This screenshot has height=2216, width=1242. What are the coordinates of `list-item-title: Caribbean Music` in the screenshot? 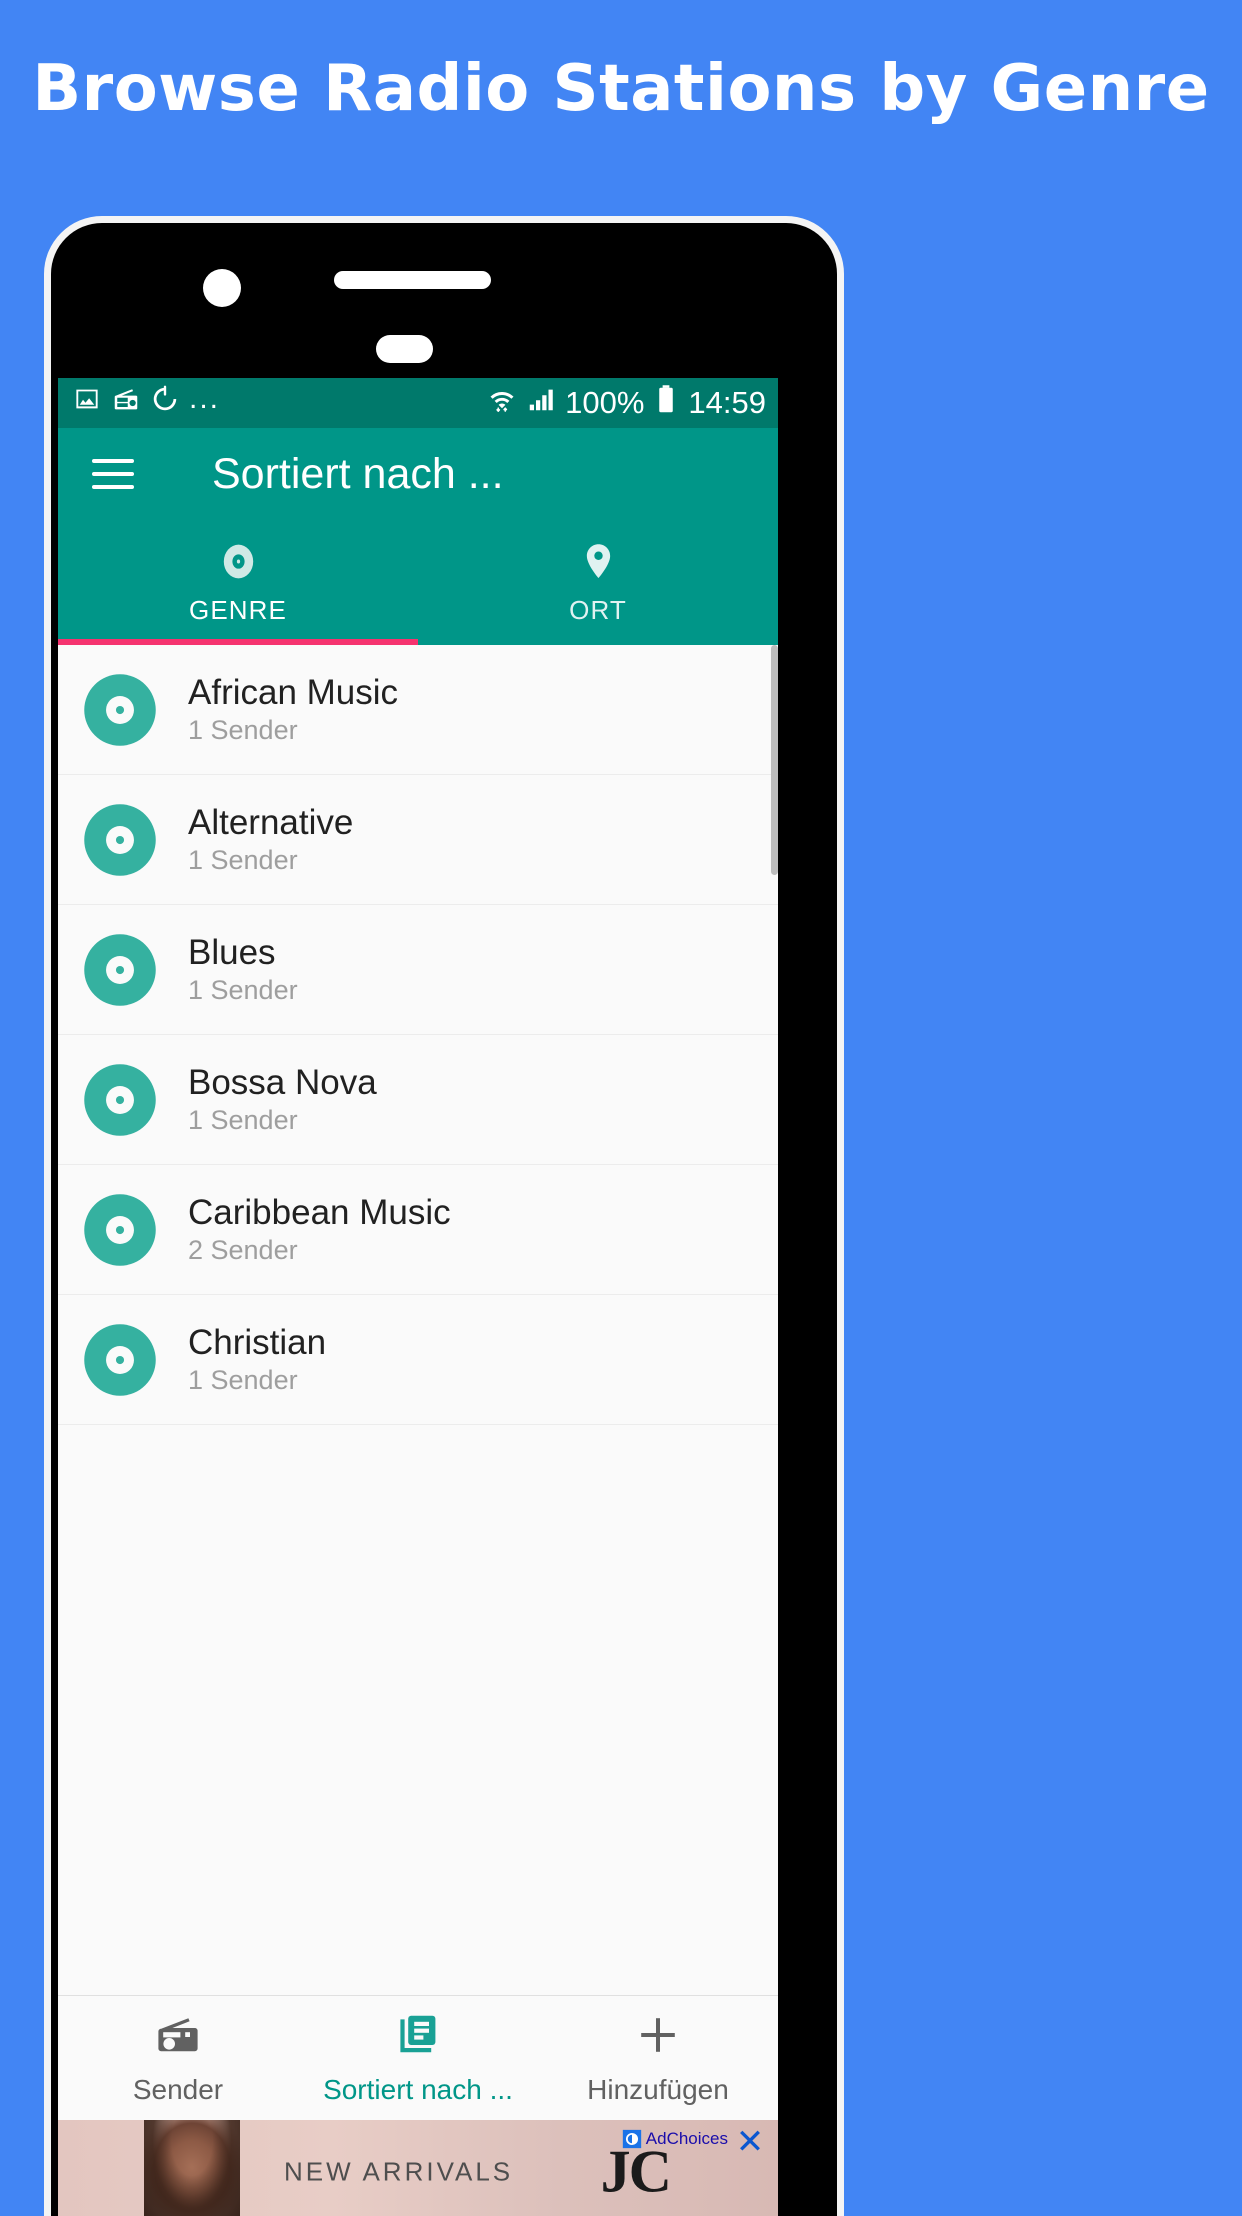 It's located at (319, 1212).